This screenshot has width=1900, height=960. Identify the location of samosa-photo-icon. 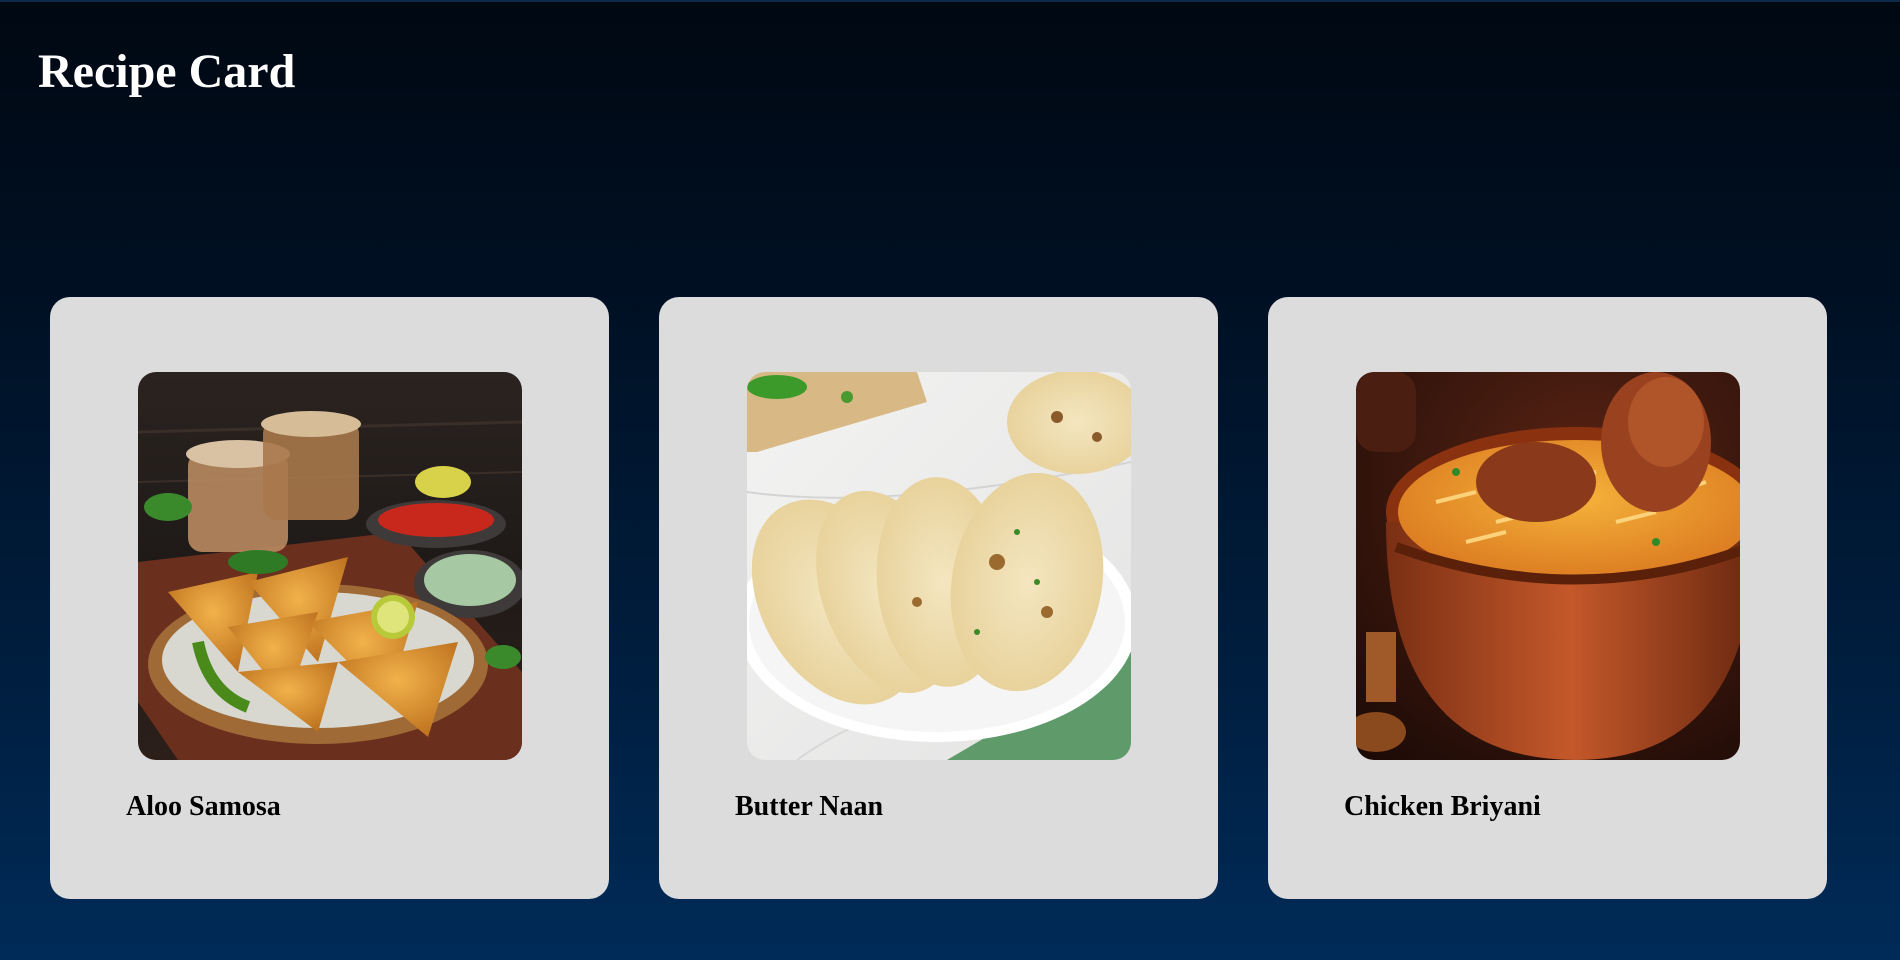
(330, 566).